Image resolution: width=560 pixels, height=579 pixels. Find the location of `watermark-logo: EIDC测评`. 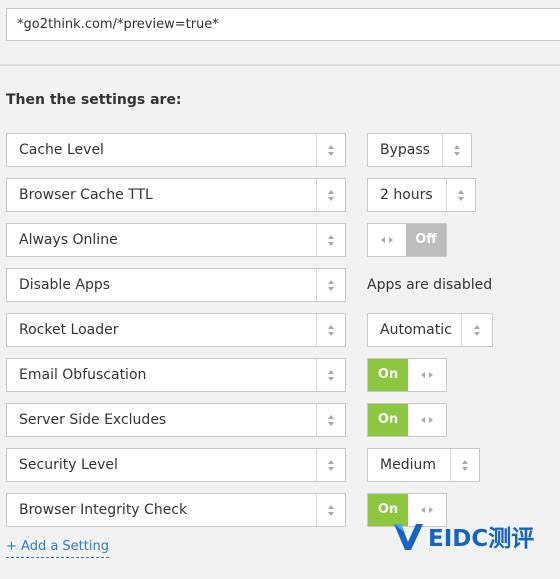

watermark-logo: EIDC测评 is located at coordinates (467, 536).